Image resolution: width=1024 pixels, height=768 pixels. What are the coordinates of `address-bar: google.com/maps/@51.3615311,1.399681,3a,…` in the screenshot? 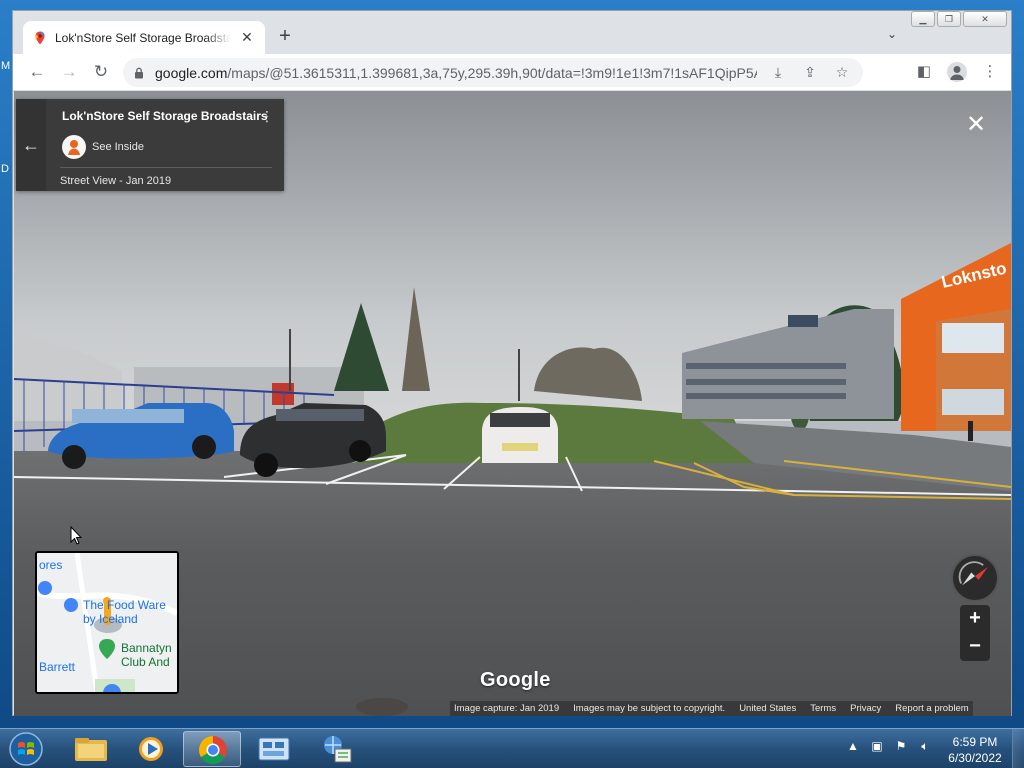 It's located at (493, 72).